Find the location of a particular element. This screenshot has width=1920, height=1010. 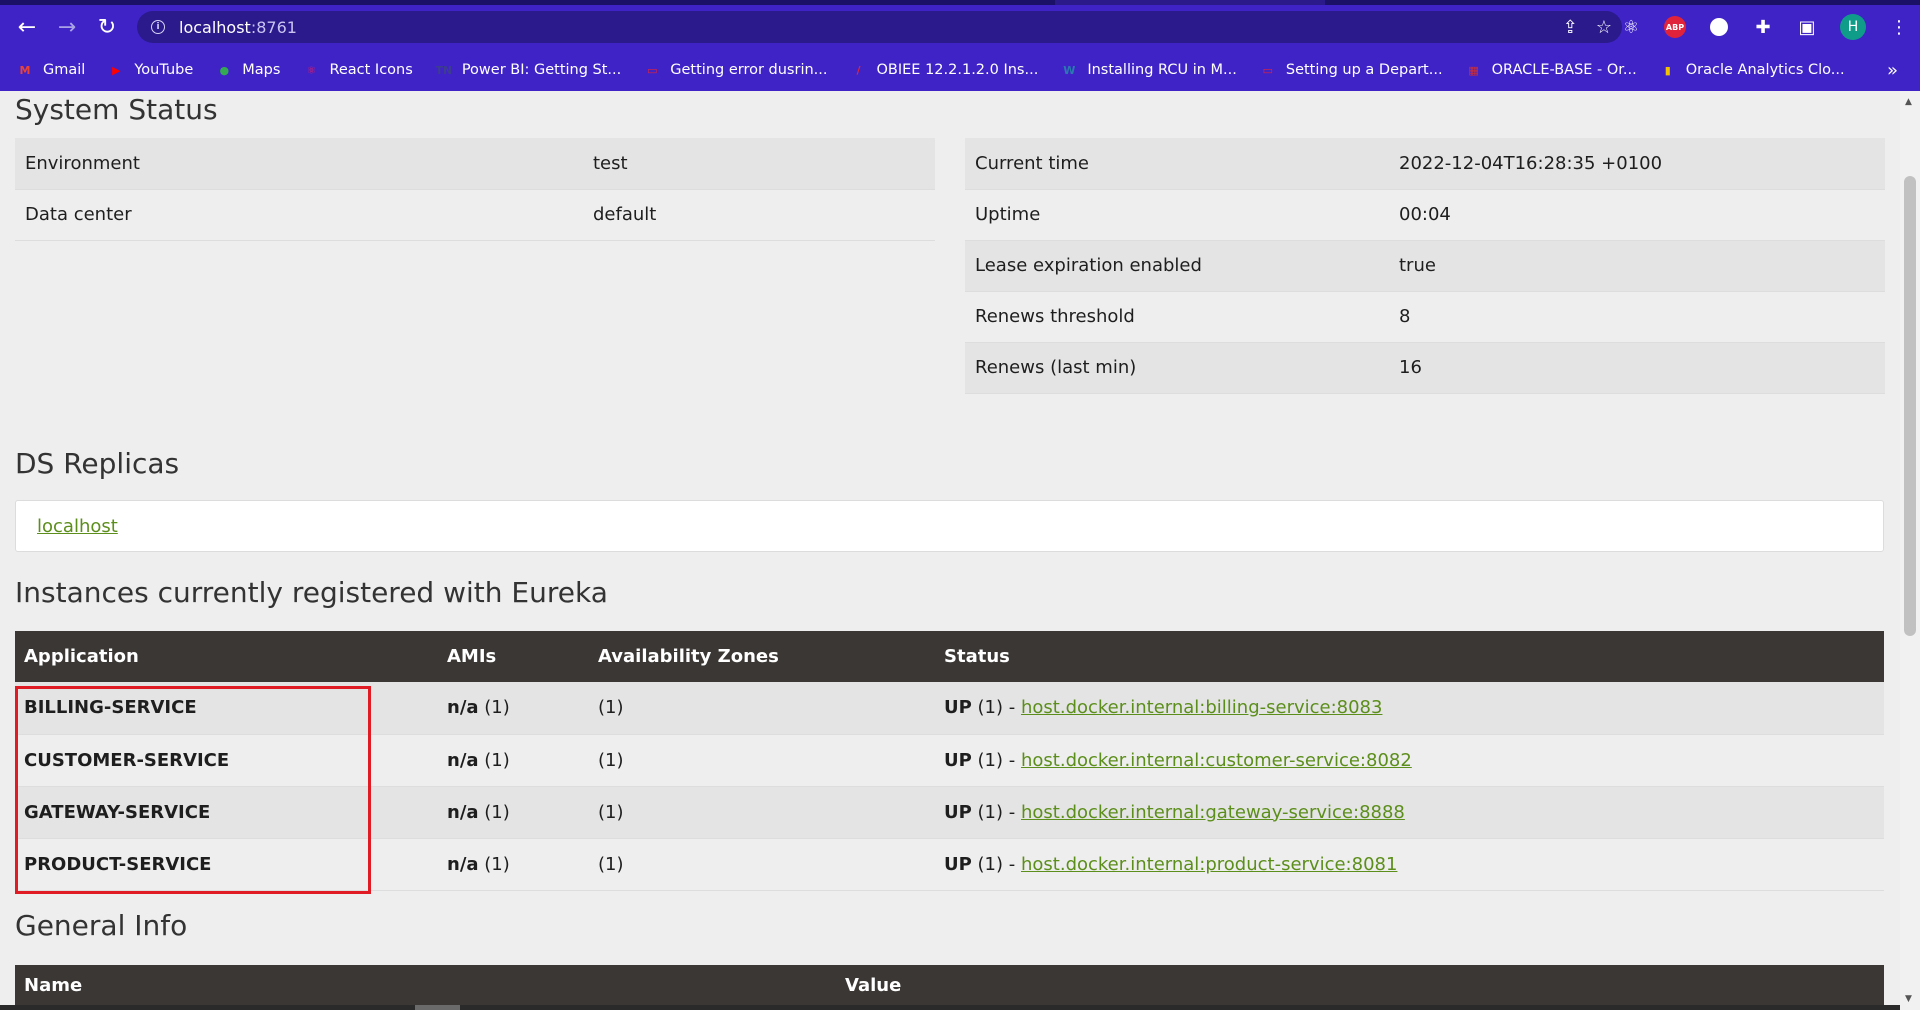

url-text: localhost:8761 is located at coordinates (238, 27).